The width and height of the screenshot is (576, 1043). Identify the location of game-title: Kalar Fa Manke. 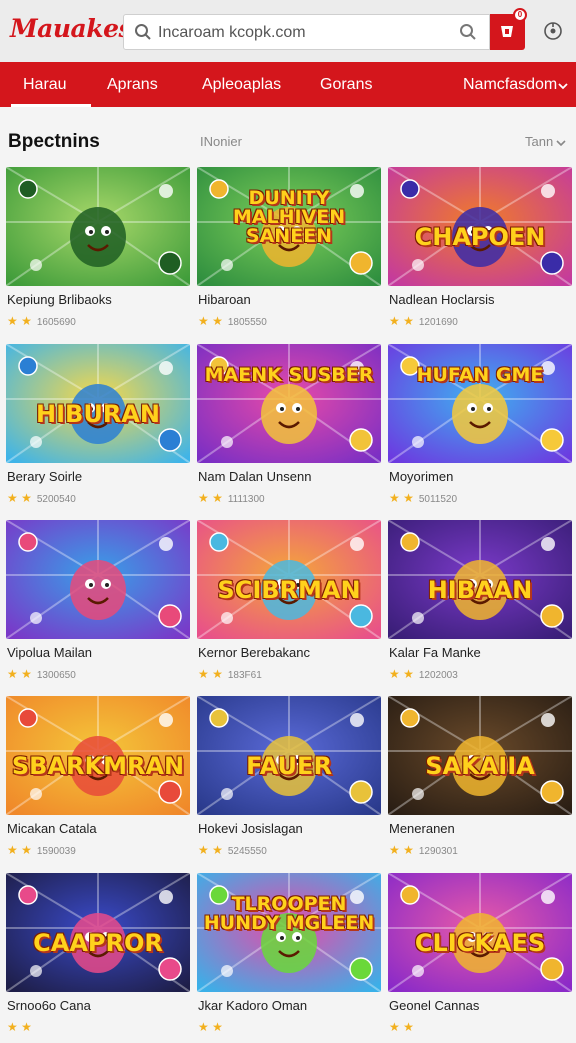
(481, 652).